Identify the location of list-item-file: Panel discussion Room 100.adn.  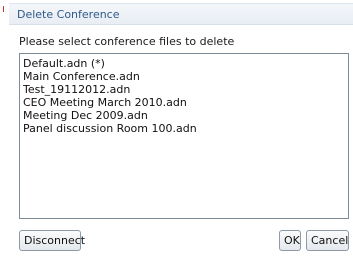
(185, 128).